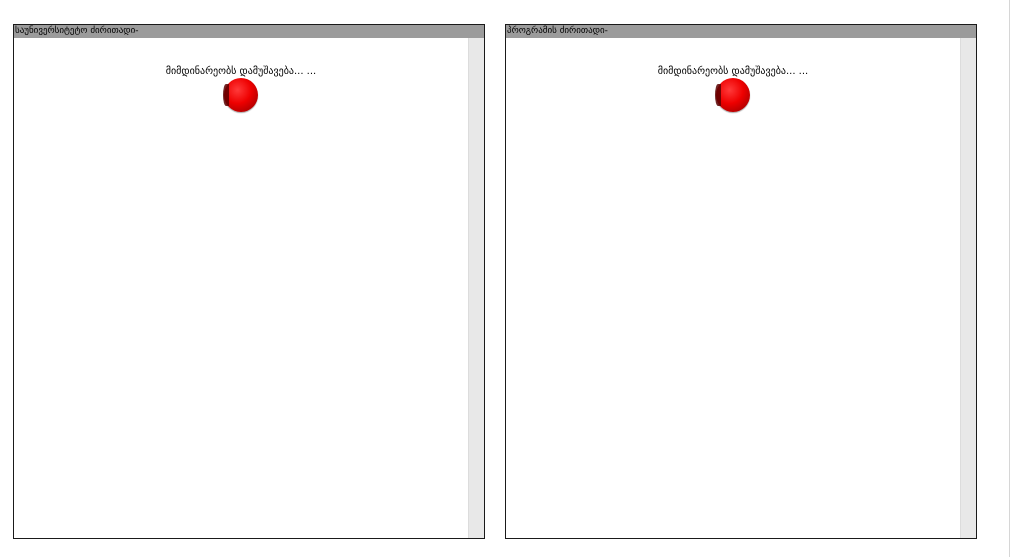 The height and width of the screenshot is (557, 1026). What do you see at coordinates (249, 31) in the screenshot?
I see `panel-title: საუნივერსიტეტო ძირითადი-` at bounding box center [249, 31].